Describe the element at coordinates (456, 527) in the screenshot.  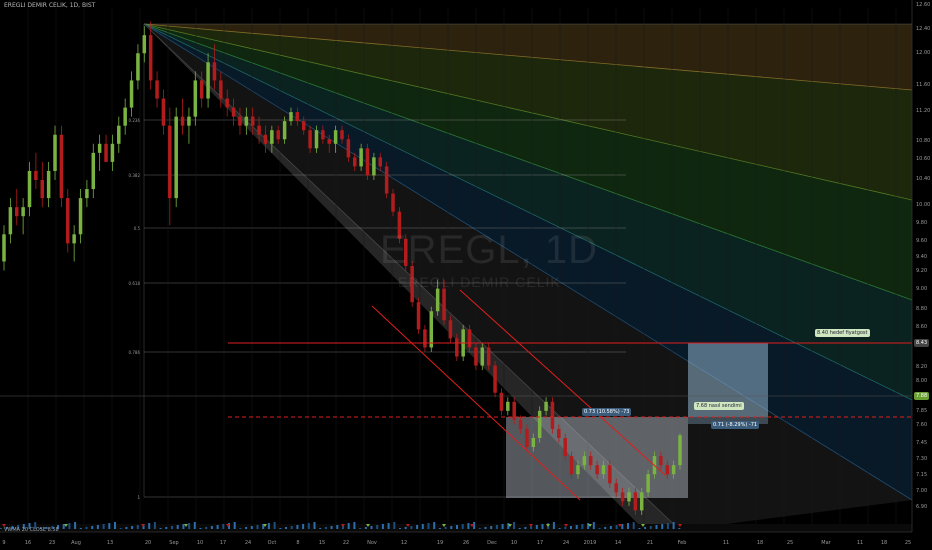
I see `volume-strip` at that location.